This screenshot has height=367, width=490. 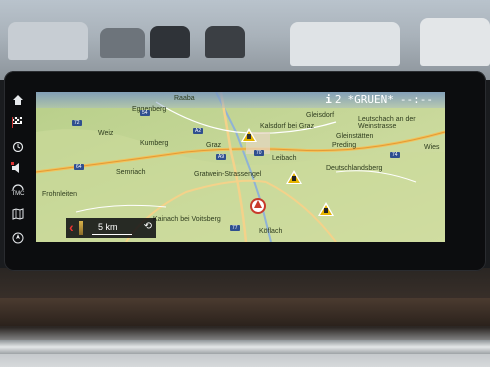 I want to click on scale-bar, so click(x=112, y=234).